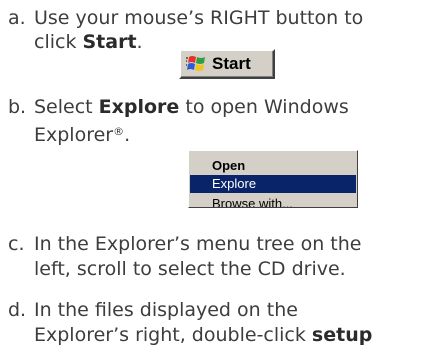 This screenshot has width=443, height=352. I want to click on windows-logo-icon, so click(197, 64).